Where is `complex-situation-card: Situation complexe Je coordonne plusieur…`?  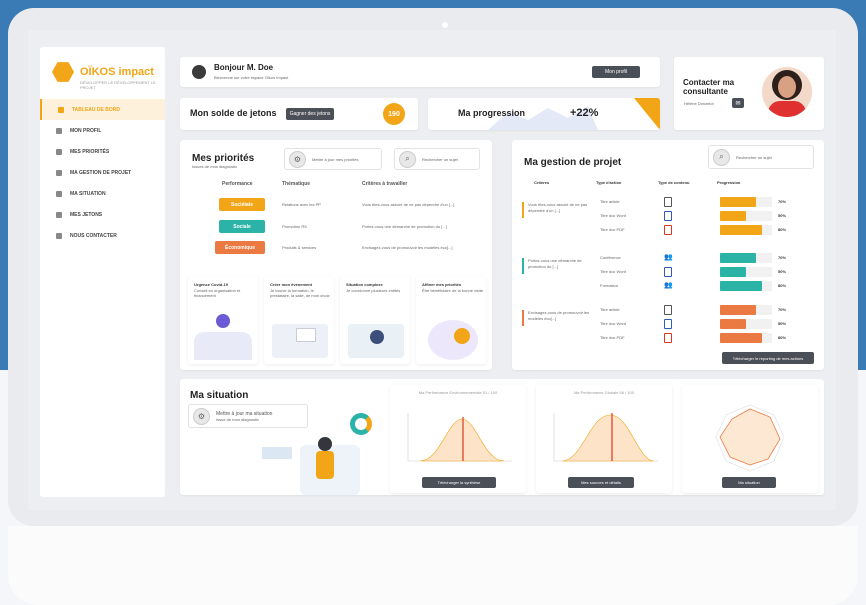
complex-situation-card: Situation complexe Je coordonne plusieur… is located at coordinates (375, 320).